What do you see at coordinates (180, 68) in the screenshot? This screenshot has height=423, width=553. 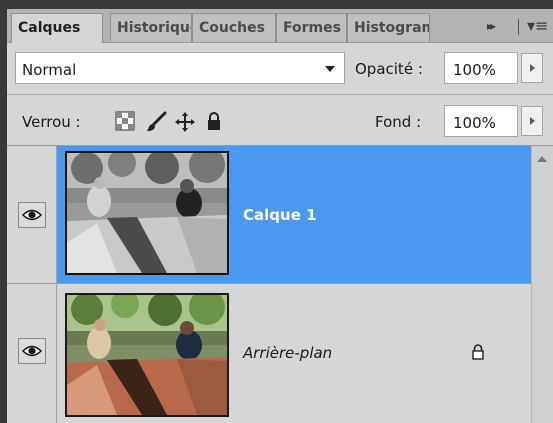 I see `blend-mode-select: Normal` at bounding box center [180, 68].